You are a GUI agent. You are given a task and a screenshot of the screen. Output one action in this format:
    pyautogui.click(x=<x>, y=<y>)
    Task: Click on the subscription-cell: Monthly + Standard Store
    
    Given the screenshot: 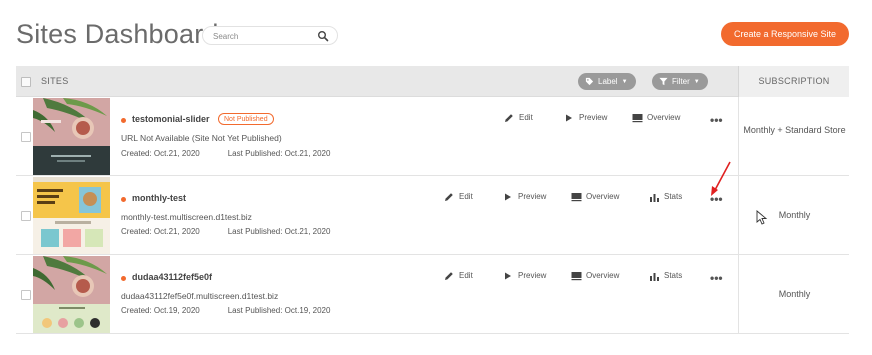 What is the action you would take?
    pyautogui.click(x=793, y=136)
    